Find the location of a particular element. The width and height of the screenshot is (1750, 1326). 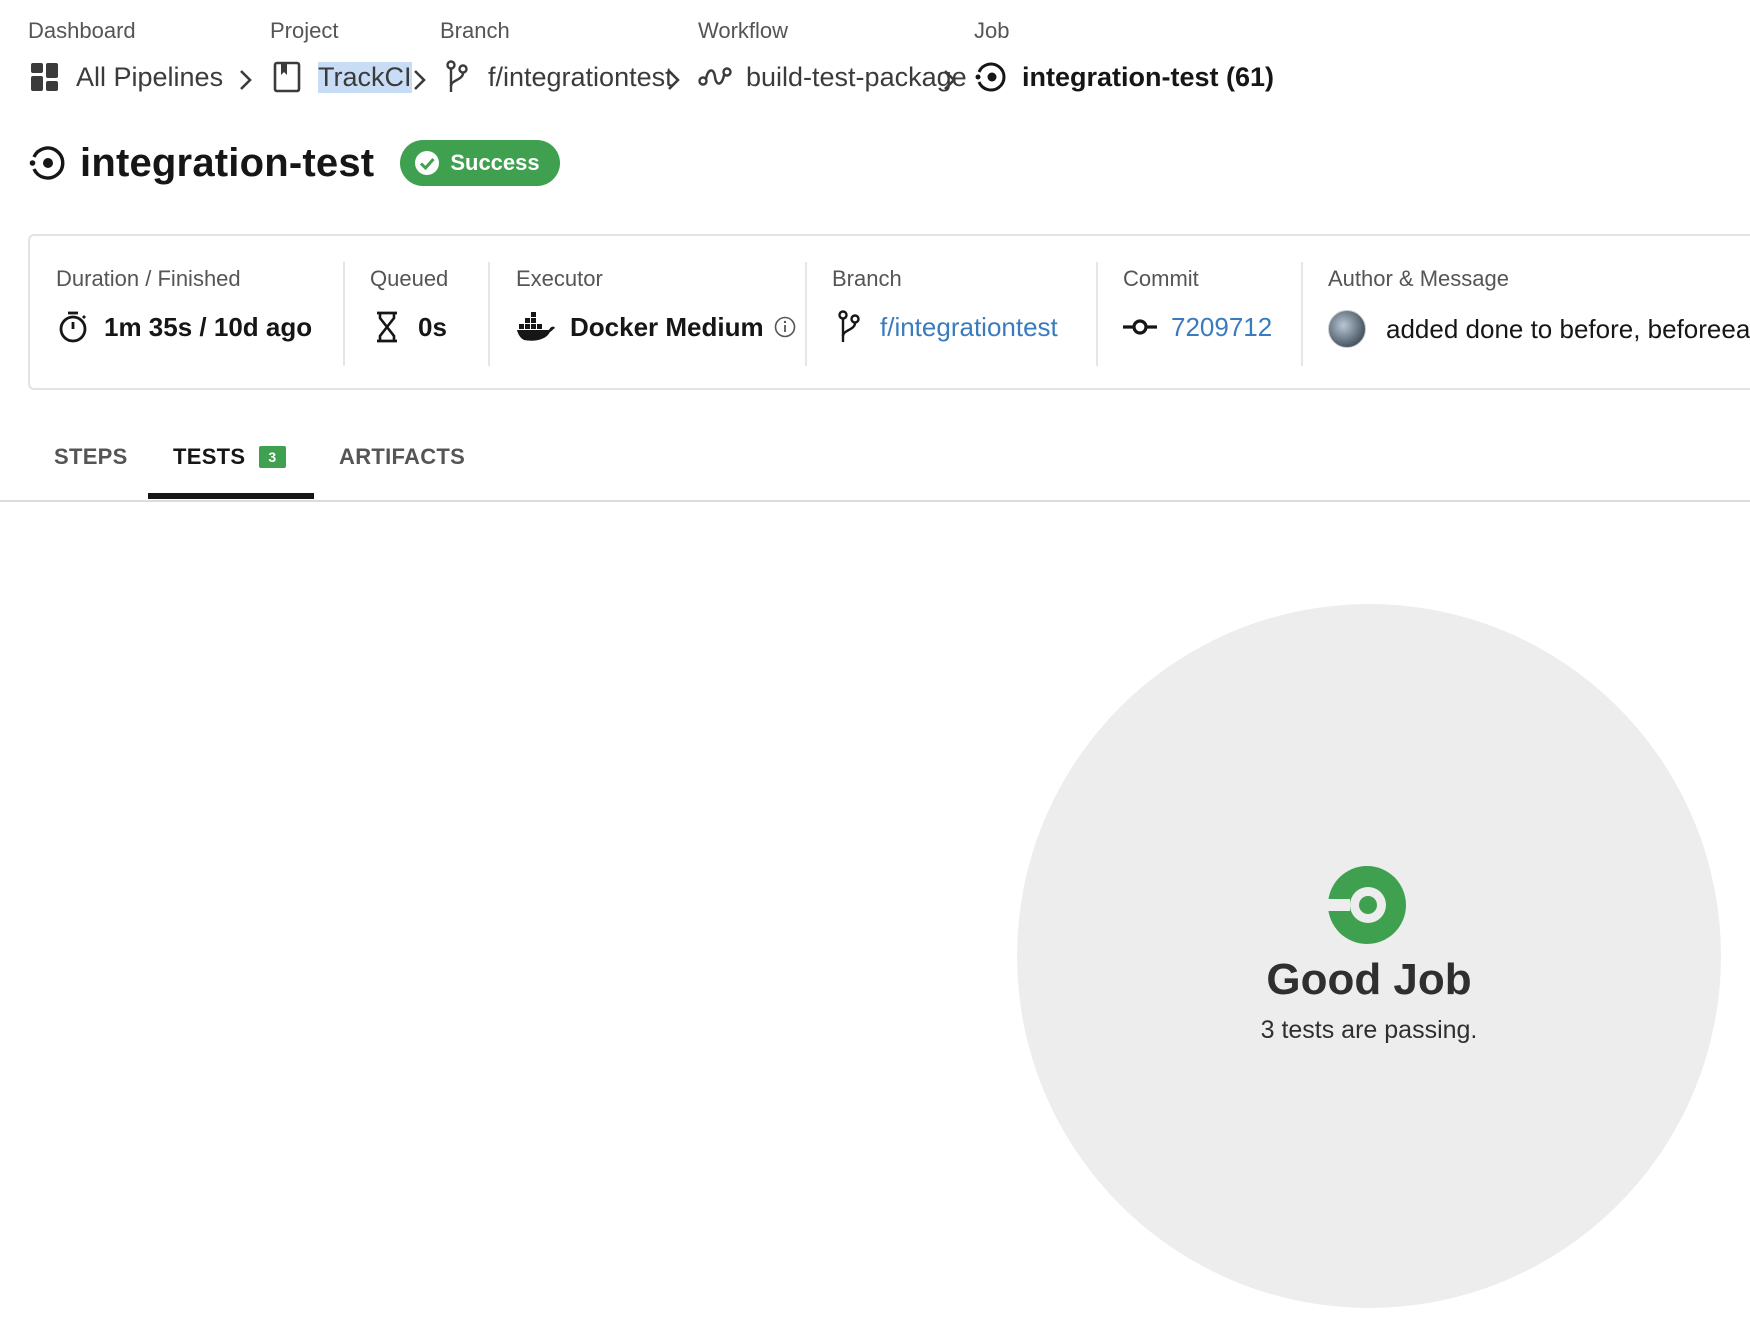

branch-link: f/integrationtest is located at coordinates (969, 327).